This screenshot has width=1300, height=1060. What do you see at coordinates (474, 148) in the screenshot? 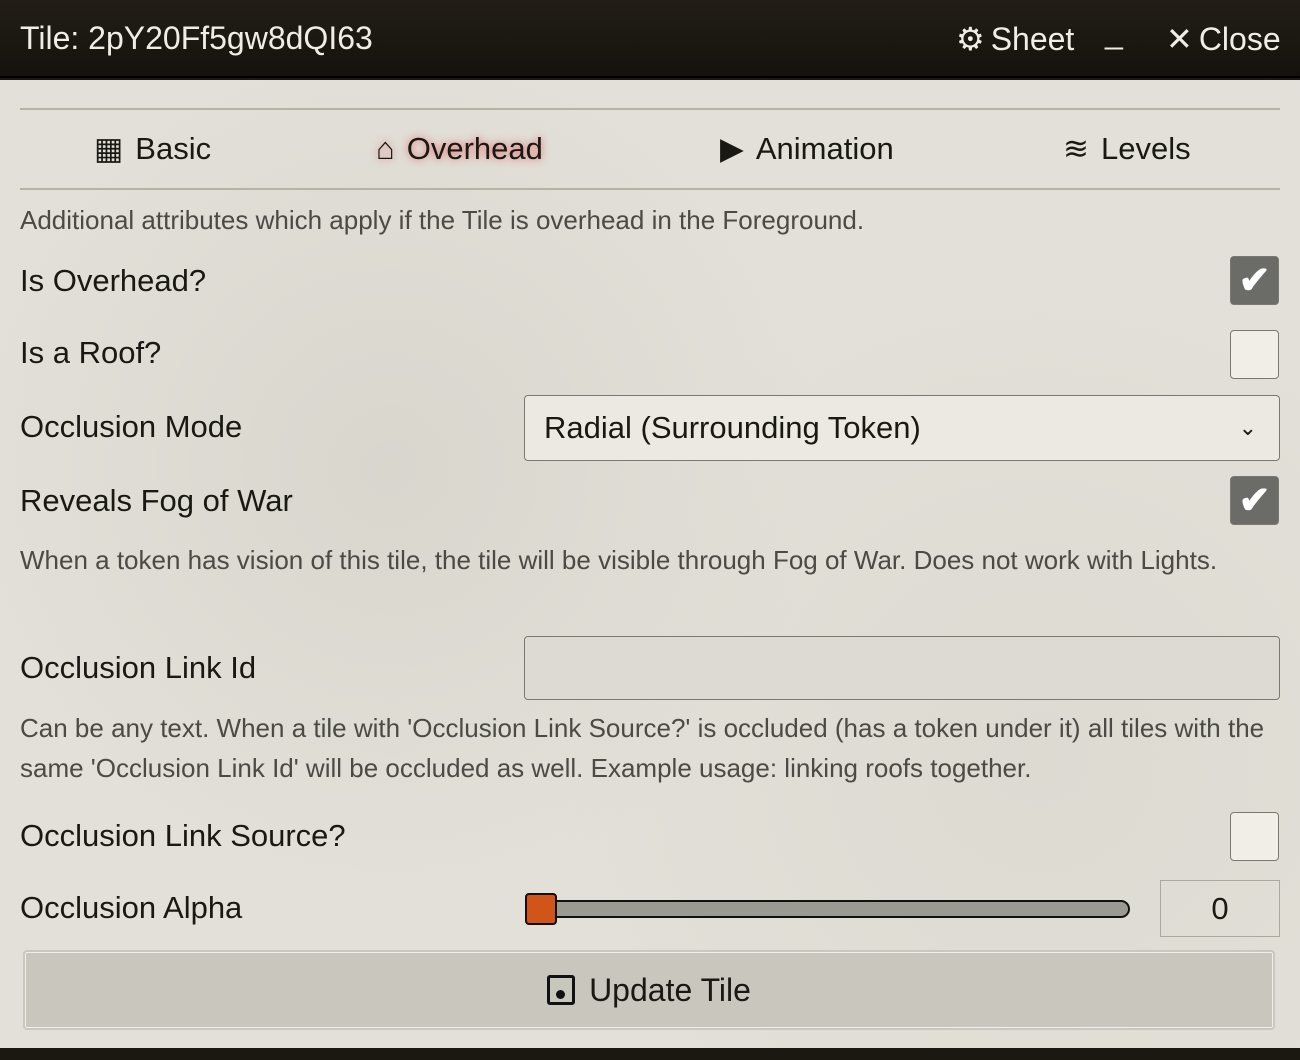
I see `tab-label: Overhead` at bounding box center [474, 148].